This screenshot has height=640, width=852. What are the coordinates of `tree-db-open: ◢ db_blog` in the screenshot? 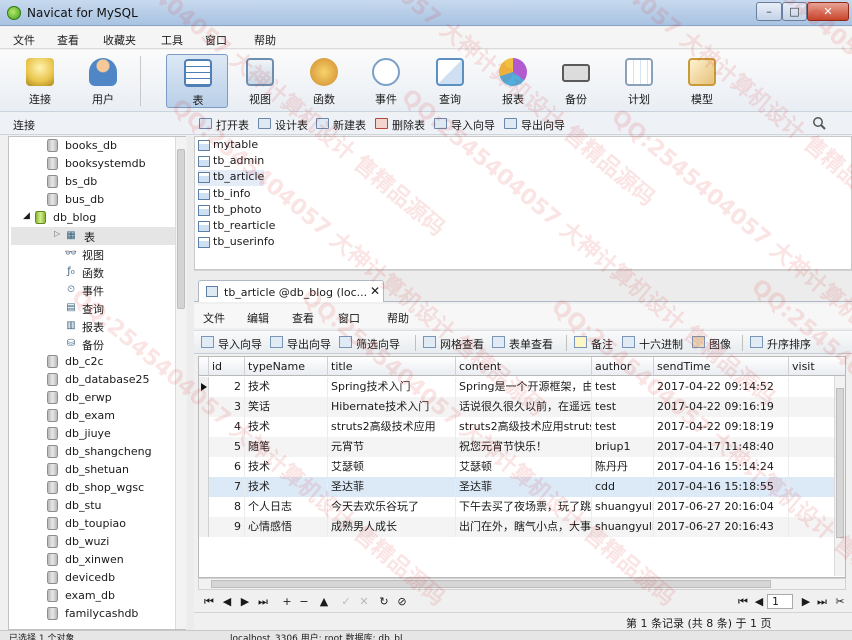 It's located at (104, 218).